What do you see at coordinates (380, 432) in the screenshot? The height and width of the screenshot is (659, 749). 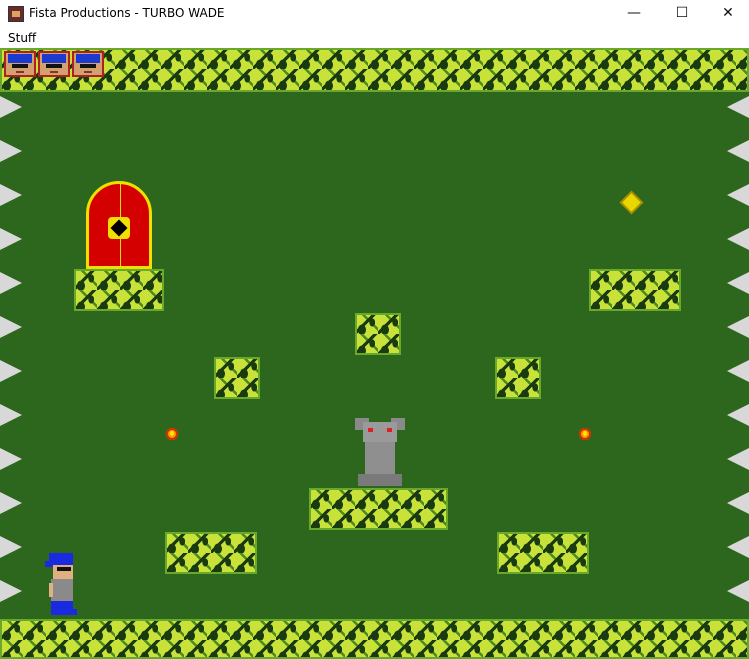 I see `gargoyle-head` at bounding box center [380, 432].